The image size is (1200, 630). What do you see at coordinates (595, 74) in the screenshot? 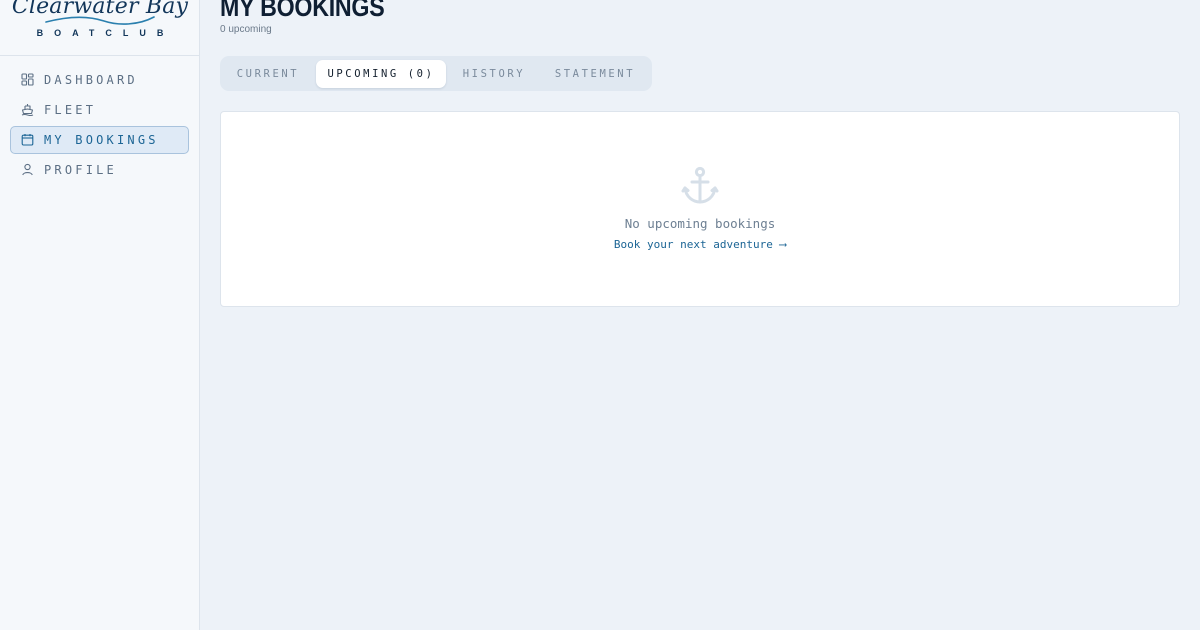
I see `tab-statement: STATEMENT` at bounding box center [595, 74].